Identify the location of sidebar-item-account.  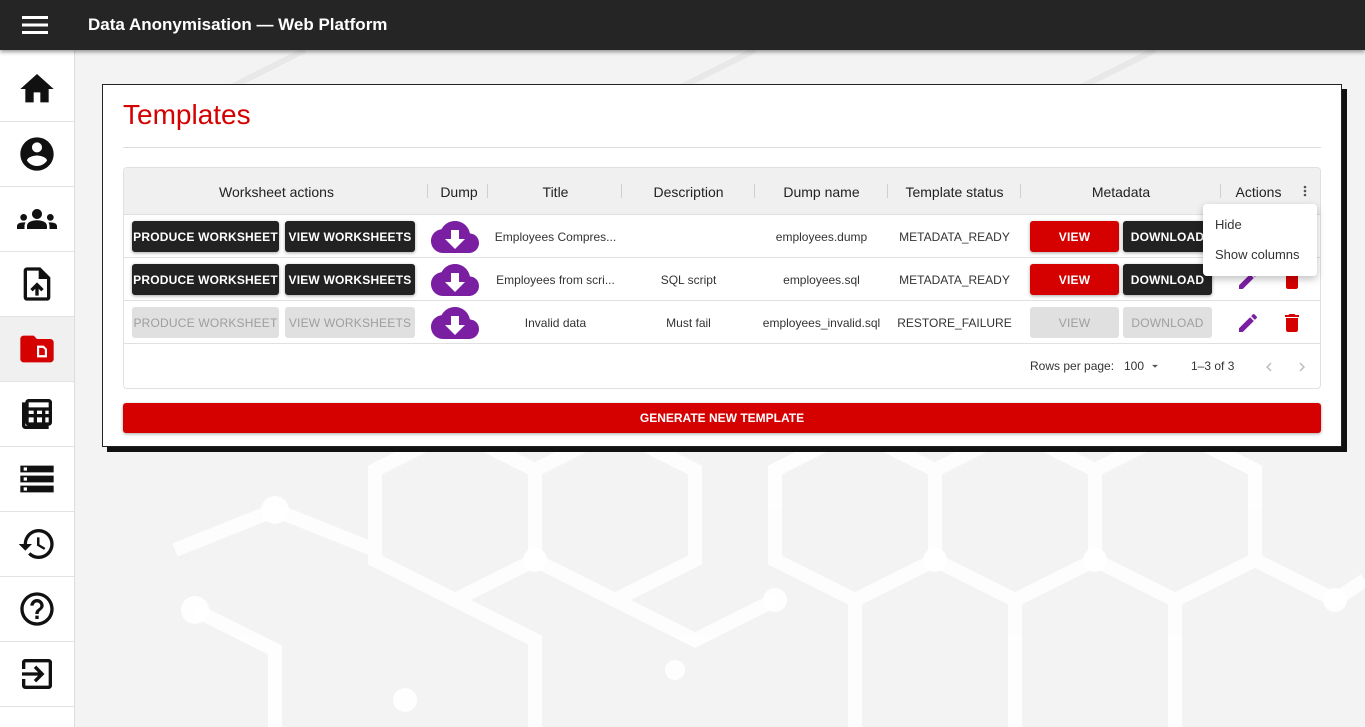
(37, 154).